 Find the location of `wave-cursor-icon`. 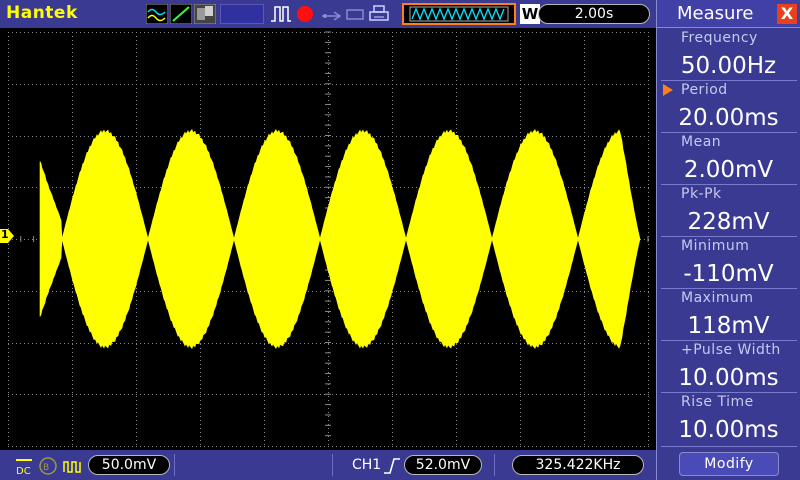

wave-cursor-icon is located at coordinates (157, 14).